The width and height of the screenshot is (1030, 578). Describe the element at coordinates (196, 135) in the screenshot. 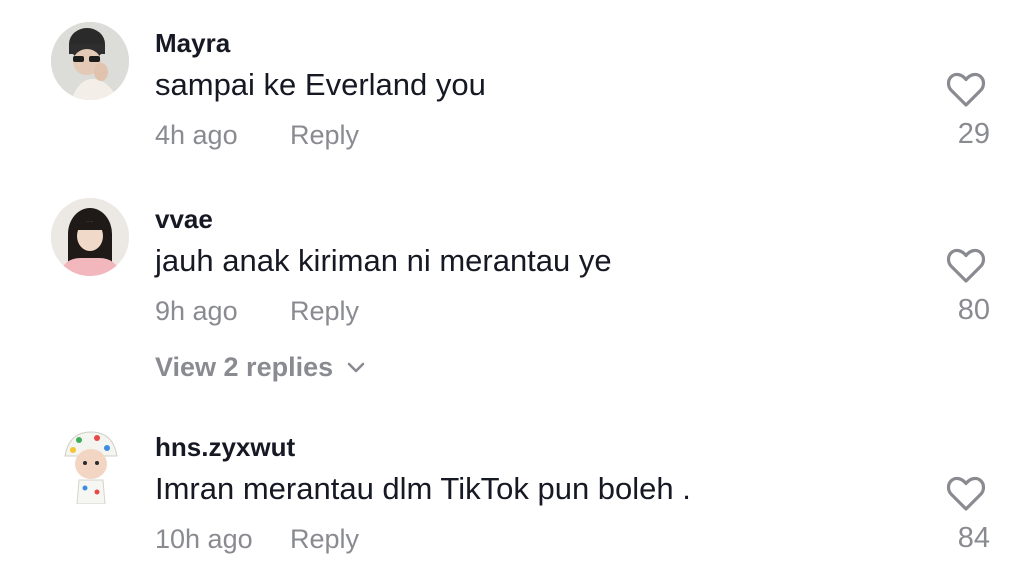

I see `comment-timestamp: 4h ago` at that location.